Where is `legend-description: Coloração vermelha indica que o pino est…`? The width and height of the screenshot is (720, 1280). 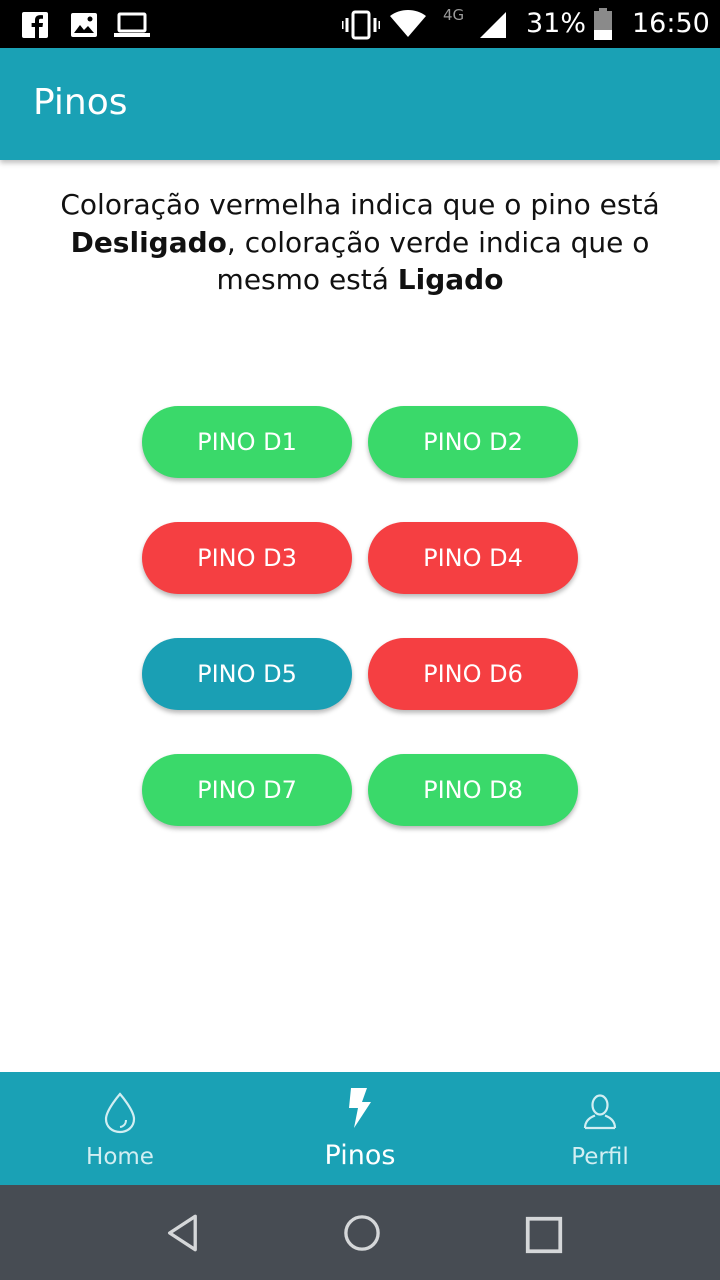 legend-description: Coloração vermelha indica que o pino est… is located at coordinates (360, 242).